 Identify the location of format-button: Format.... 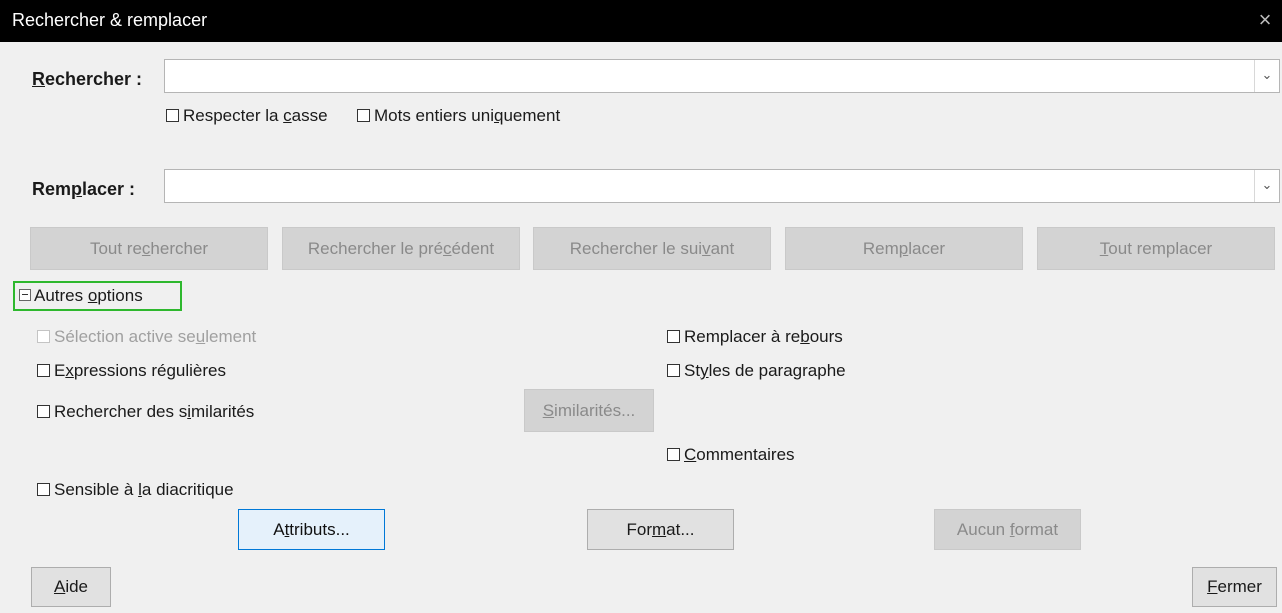
(660, 529).